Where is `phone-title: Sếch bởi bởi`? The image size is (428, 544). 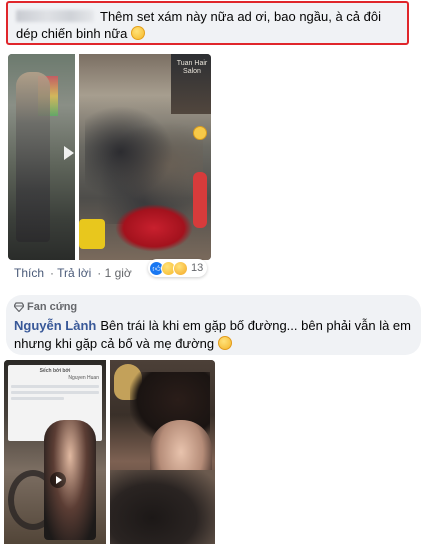
phone-title: Sếch bởi bởi is located at coordinates (55, 371).